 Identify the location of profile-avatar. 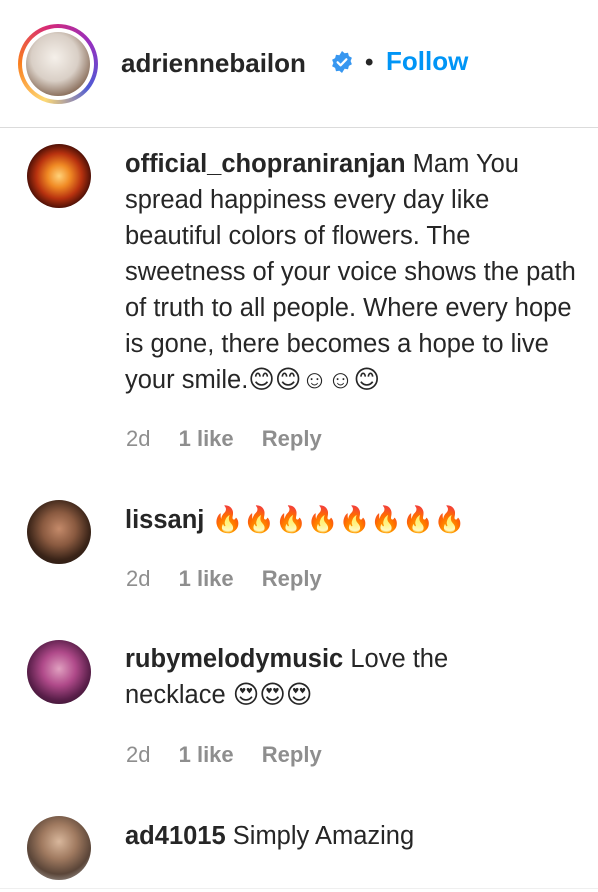
(58, 64).